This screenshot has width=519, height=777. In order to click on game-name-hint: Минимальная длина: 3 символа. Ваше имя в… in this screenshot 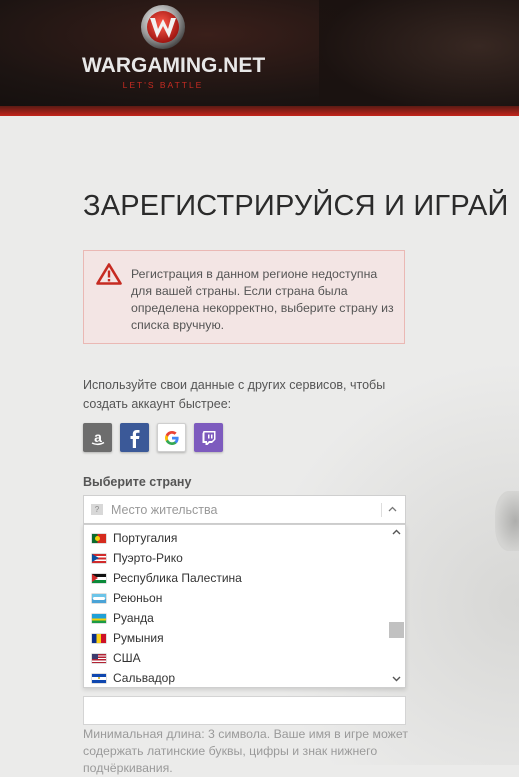, I will do `click(245, 751)`.